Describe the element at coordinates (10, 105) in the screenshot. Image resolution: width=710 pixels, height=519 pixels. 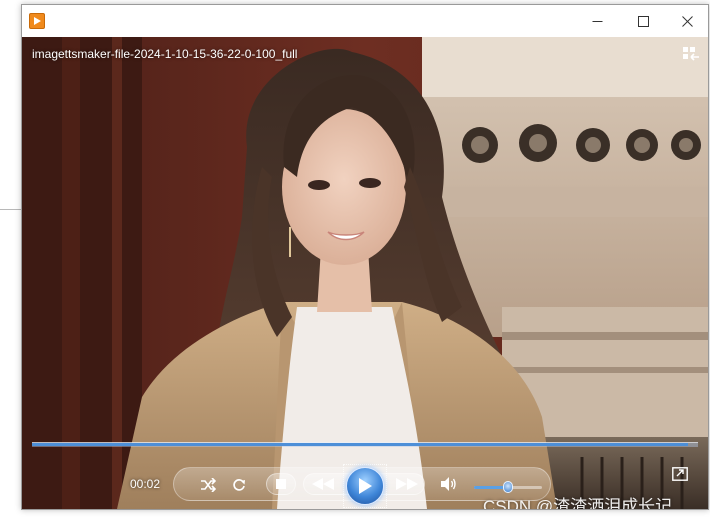
I see `background-window-edge` at that location.